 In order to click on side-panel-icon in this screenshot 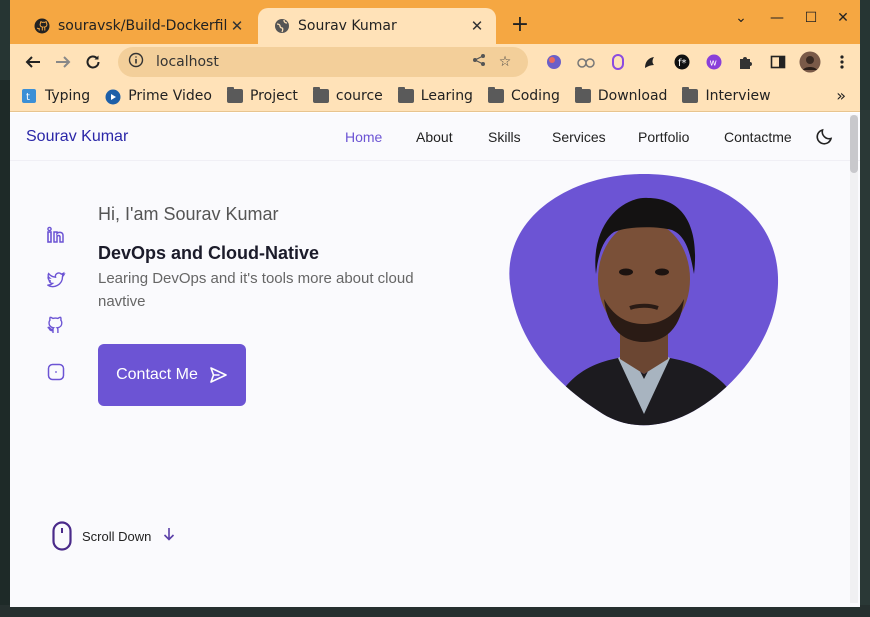, I will do `click(778, 62)`.